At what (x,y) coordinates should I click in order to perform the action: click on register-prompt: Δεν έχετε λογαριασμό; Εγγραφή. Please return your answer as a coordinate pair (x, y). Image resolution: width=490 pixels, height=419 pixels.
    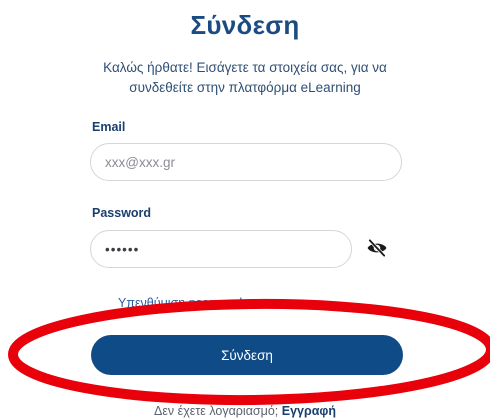
    Looking at the image, I should click on (245, 411).